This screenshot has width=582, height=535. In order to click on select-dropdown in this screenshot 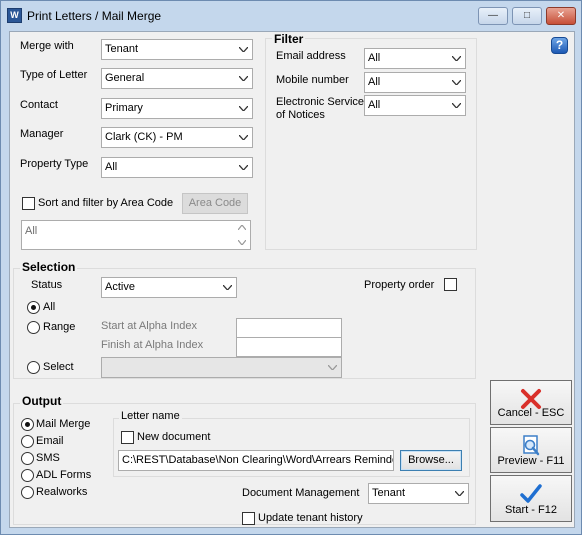, I will do `click(221, 367)`.